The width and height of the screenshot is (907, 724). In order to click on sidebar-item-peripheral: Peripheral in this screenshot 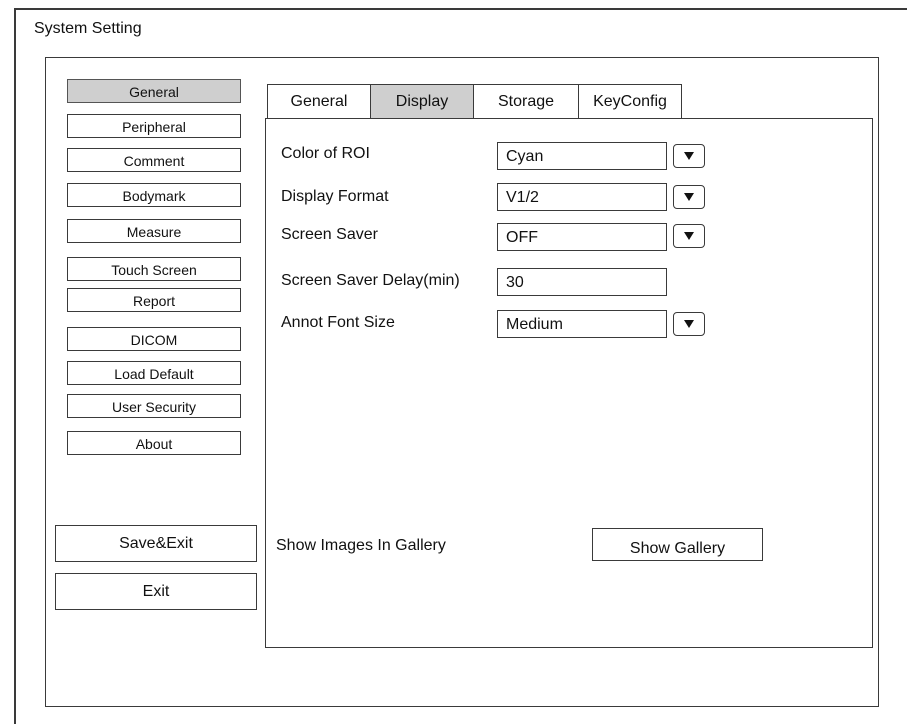, I will do `click(154, 126)`.